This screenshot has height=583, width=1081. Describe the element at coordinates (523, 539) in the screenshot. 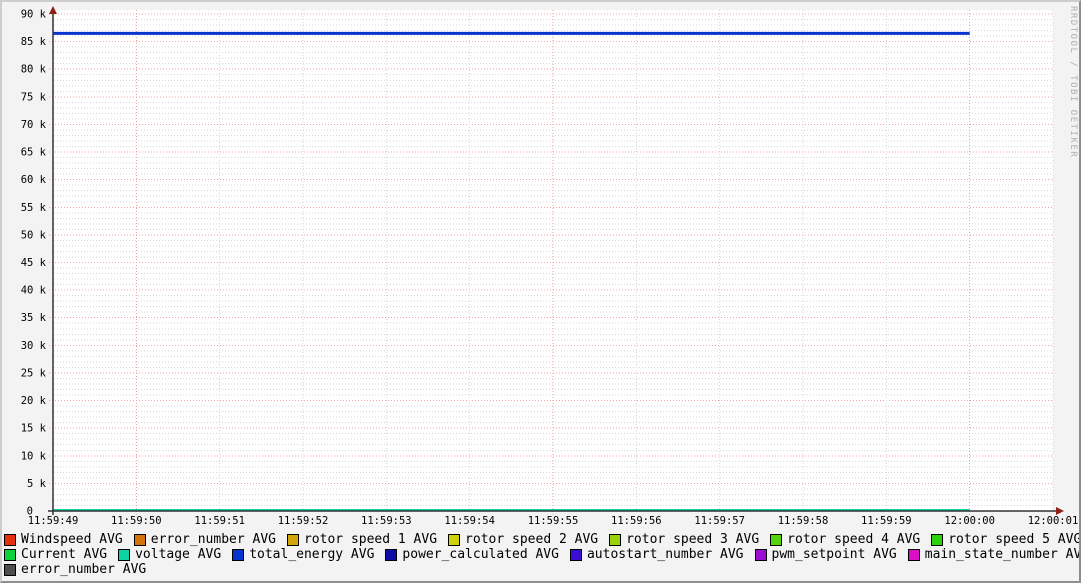

I see `legend-item: rotor speed 2 AVG` at that location.